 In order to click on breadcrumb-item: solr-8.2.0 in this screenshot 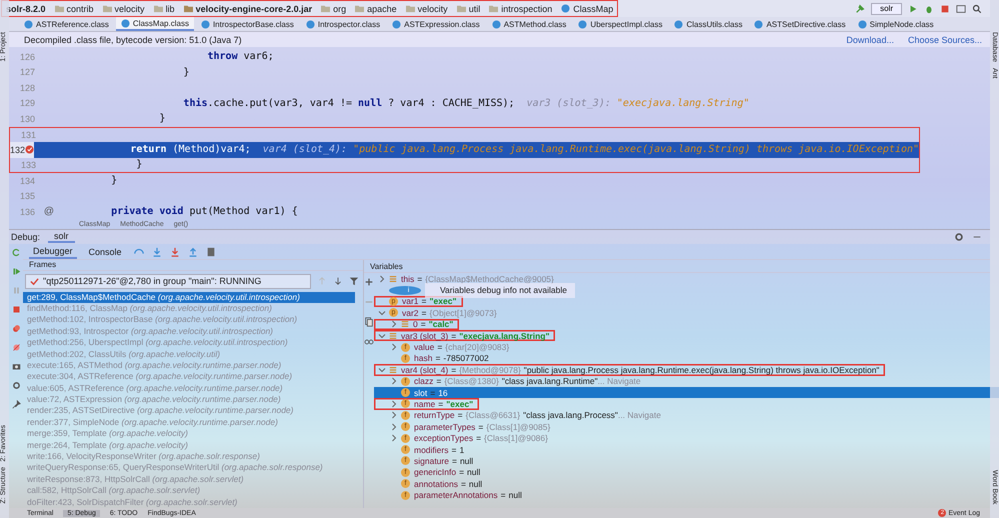, I will do `click(26, 9)`.